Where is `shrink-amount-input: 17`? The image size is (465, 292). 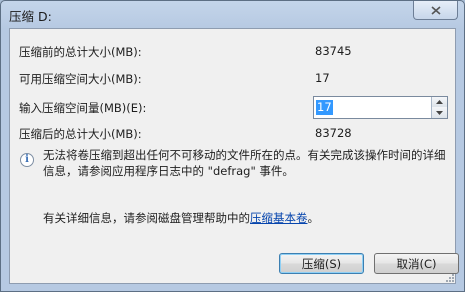
shrink-amount-input: 17 is located at coordinates (324, 107).